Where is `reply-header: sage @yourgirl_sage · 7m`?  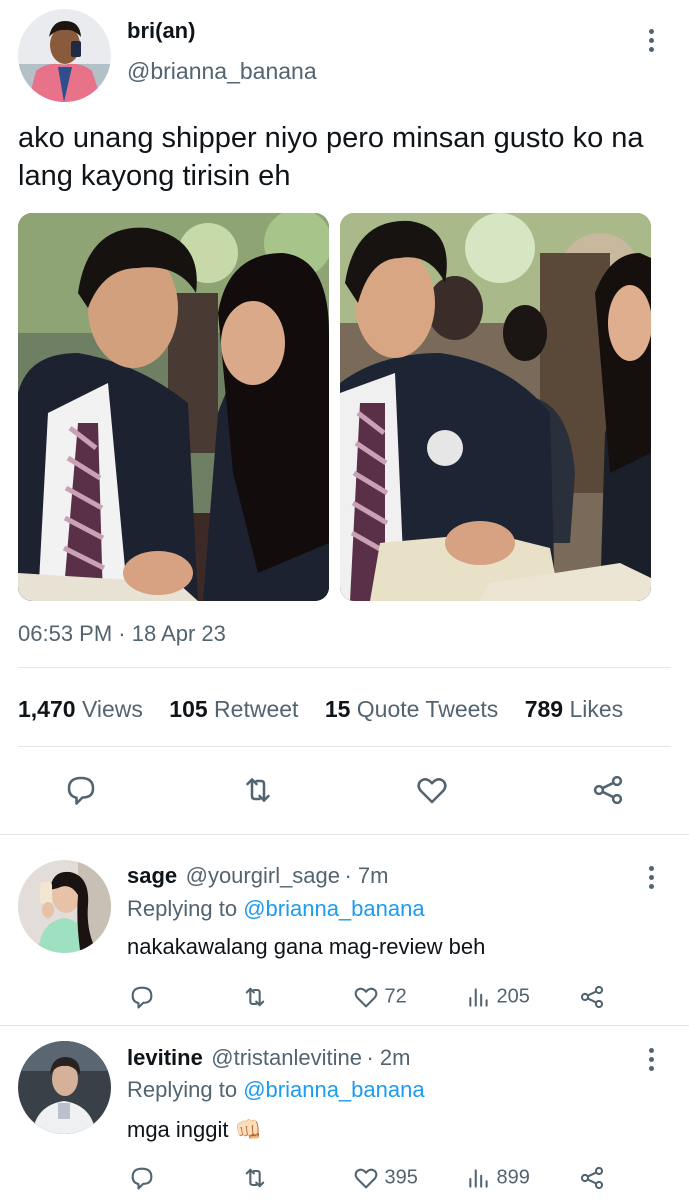 reply-header: sage @yourgirl_sage · 7m is located at coordinates (257, 876).